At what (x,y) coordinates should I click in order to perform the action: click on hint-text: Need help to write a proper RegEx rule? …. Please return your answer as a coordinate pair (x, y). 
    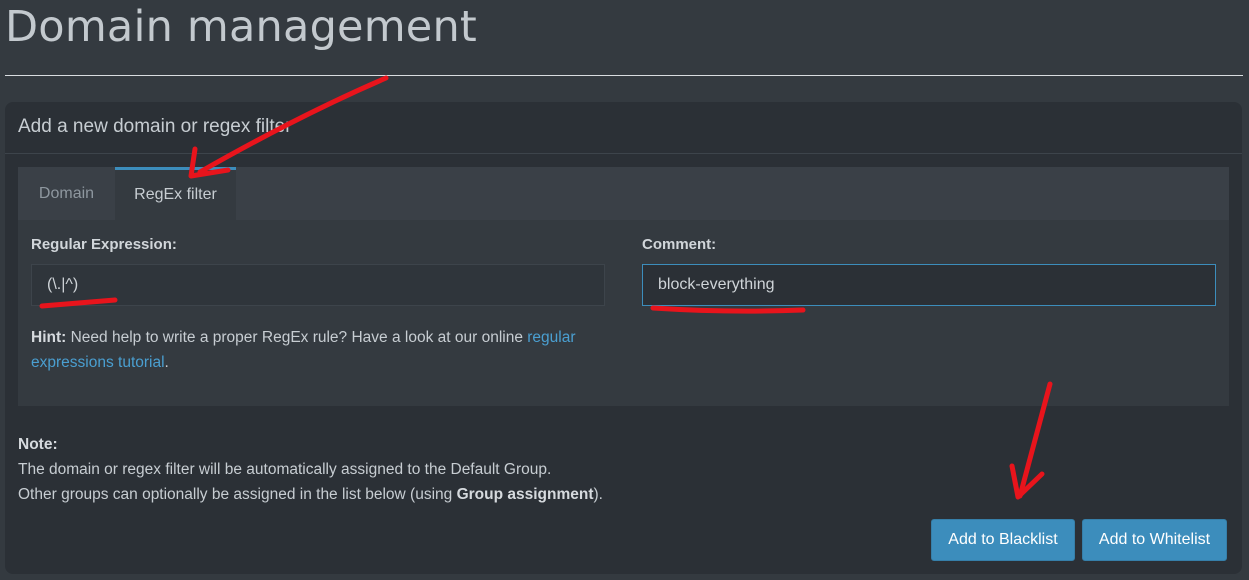
    Looking at the image, I should click on (297, 337).